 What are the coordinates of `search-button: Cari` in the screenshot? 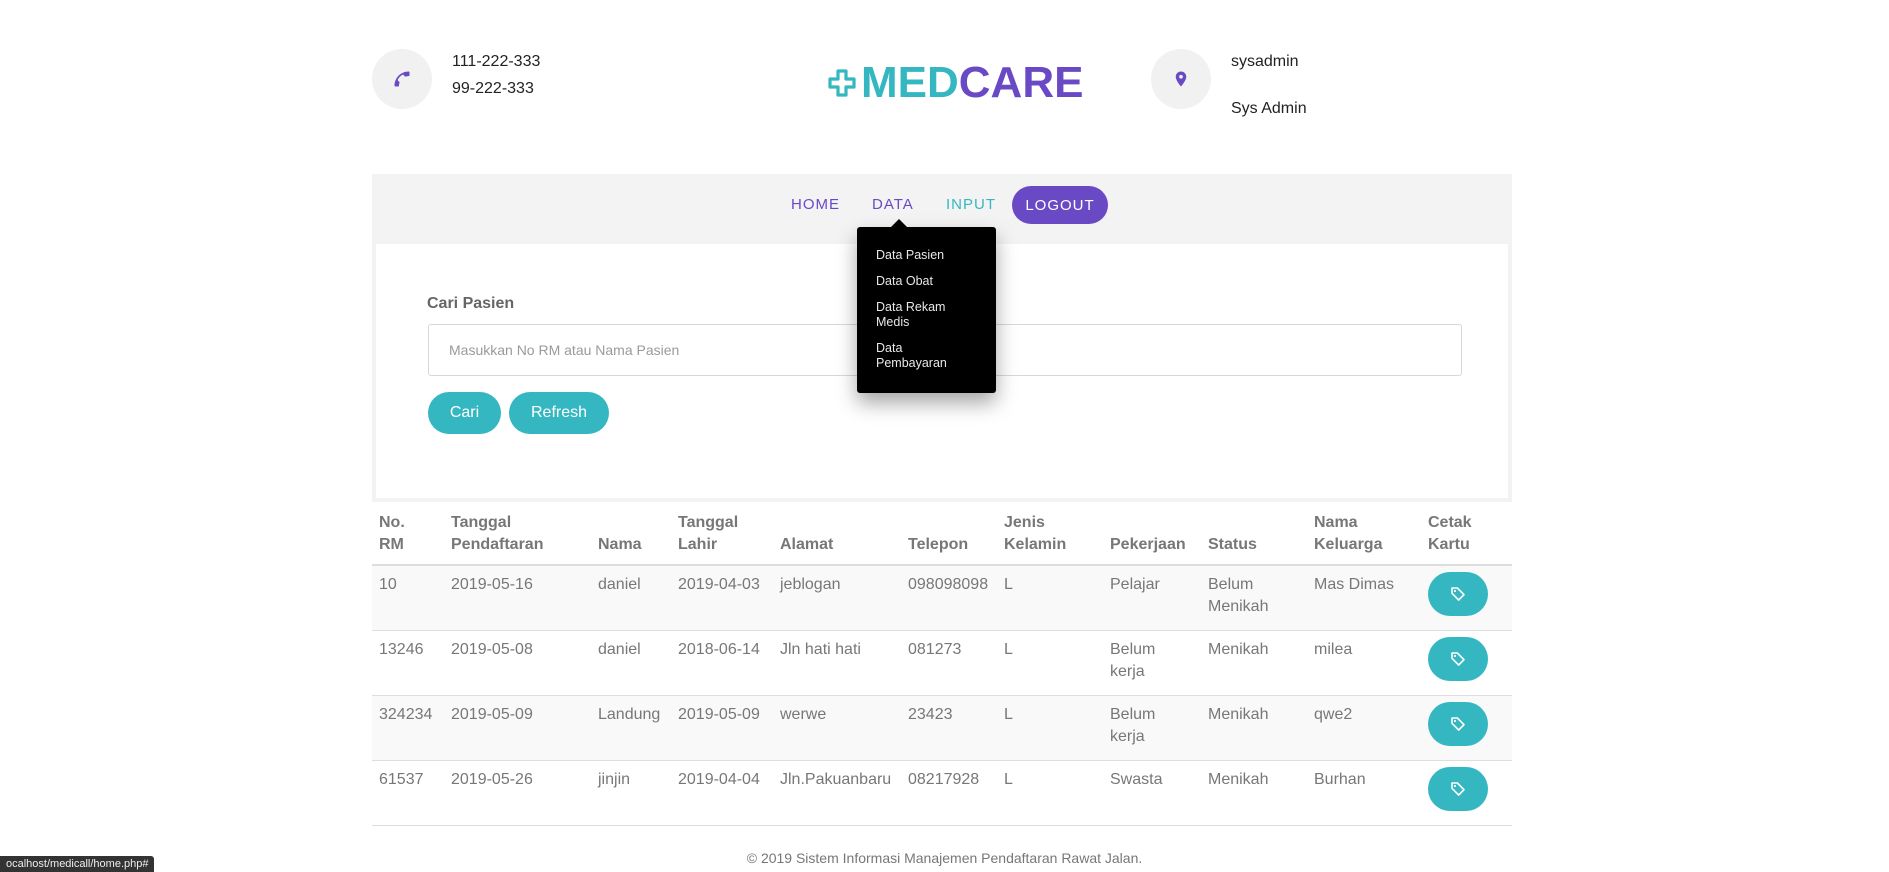 It's located at (464, 413).